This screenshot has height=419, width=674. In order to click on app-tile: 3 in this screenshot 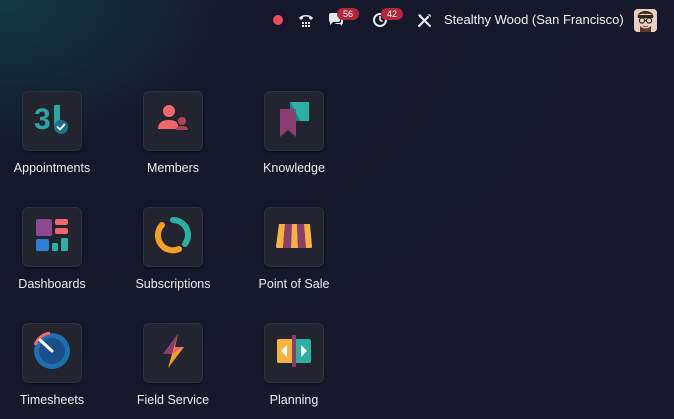, I will do `click(52, 121)`.